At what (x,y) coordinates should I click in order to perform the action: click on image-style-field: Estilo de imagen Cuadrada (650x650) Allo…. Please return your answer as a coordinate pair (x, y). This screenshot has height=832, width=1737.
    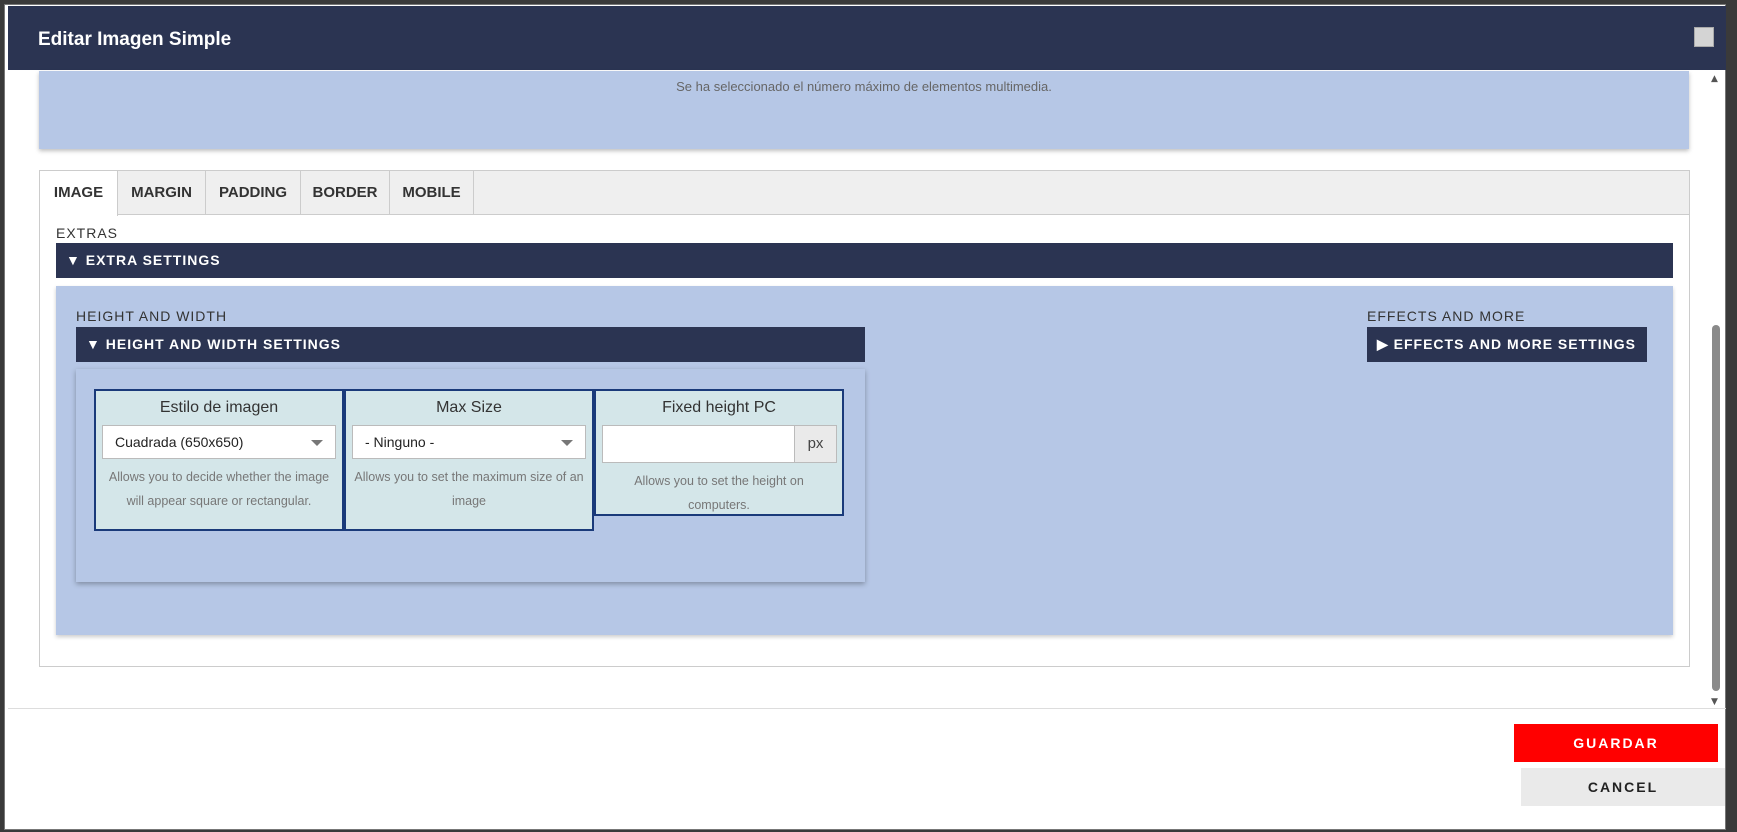
    Looking at the image, I should click on (219, 460).